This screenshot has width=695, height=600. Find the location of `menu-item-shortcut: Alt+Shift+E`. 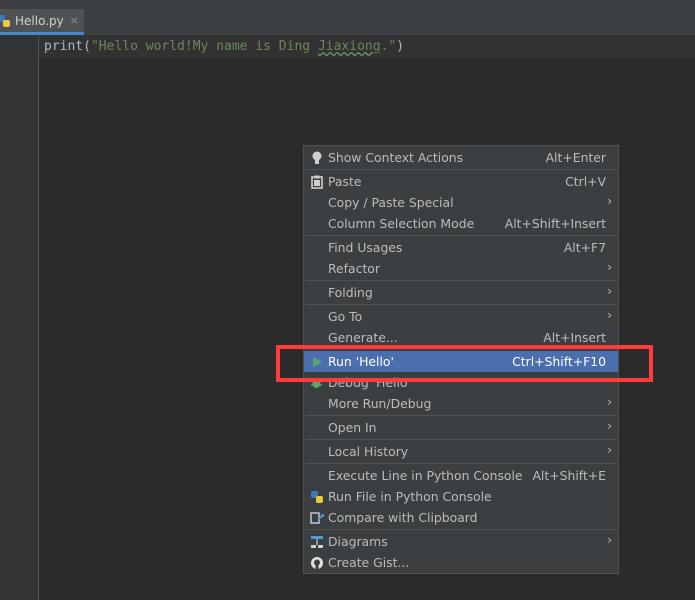

menu-item-shortcut: Alt+Shift+E is located at coordinates (569, 475).